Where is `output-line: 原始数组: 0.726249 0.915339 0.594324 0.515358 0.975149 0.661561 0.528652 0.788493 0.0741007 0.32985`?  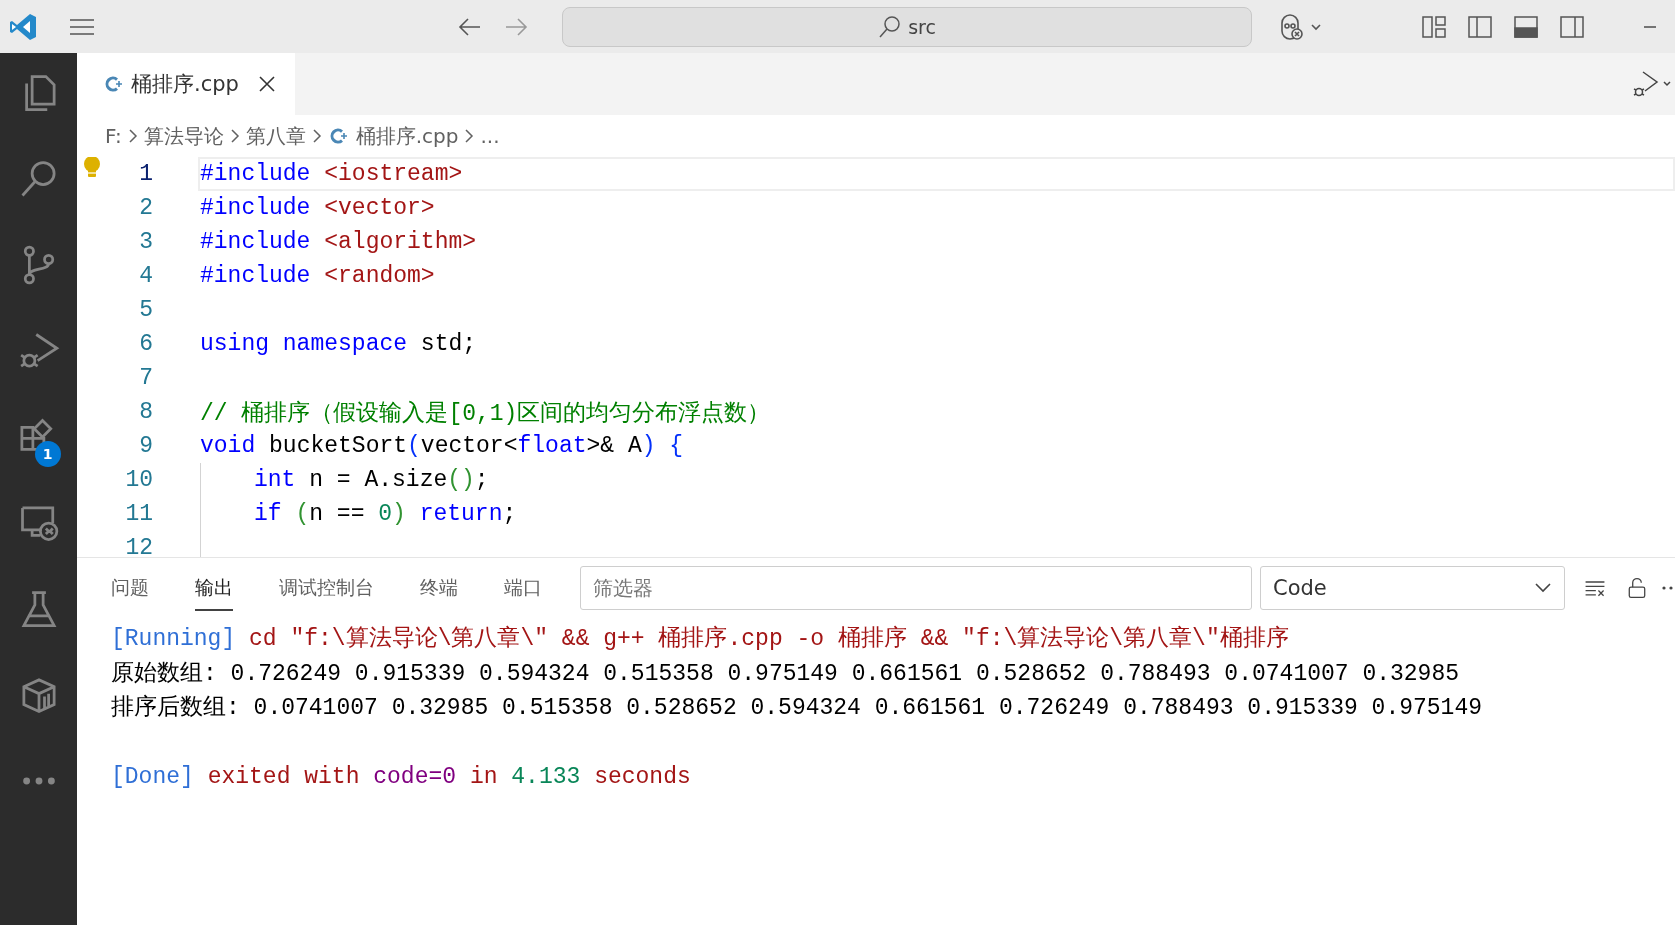
output-line: 原始数组: 0.726249 0.915339 0.594324 0.515358 0.975149 0.661561 0.528652 0.788493 0.0741007 0.32985 is located at coordinates (785, 674).